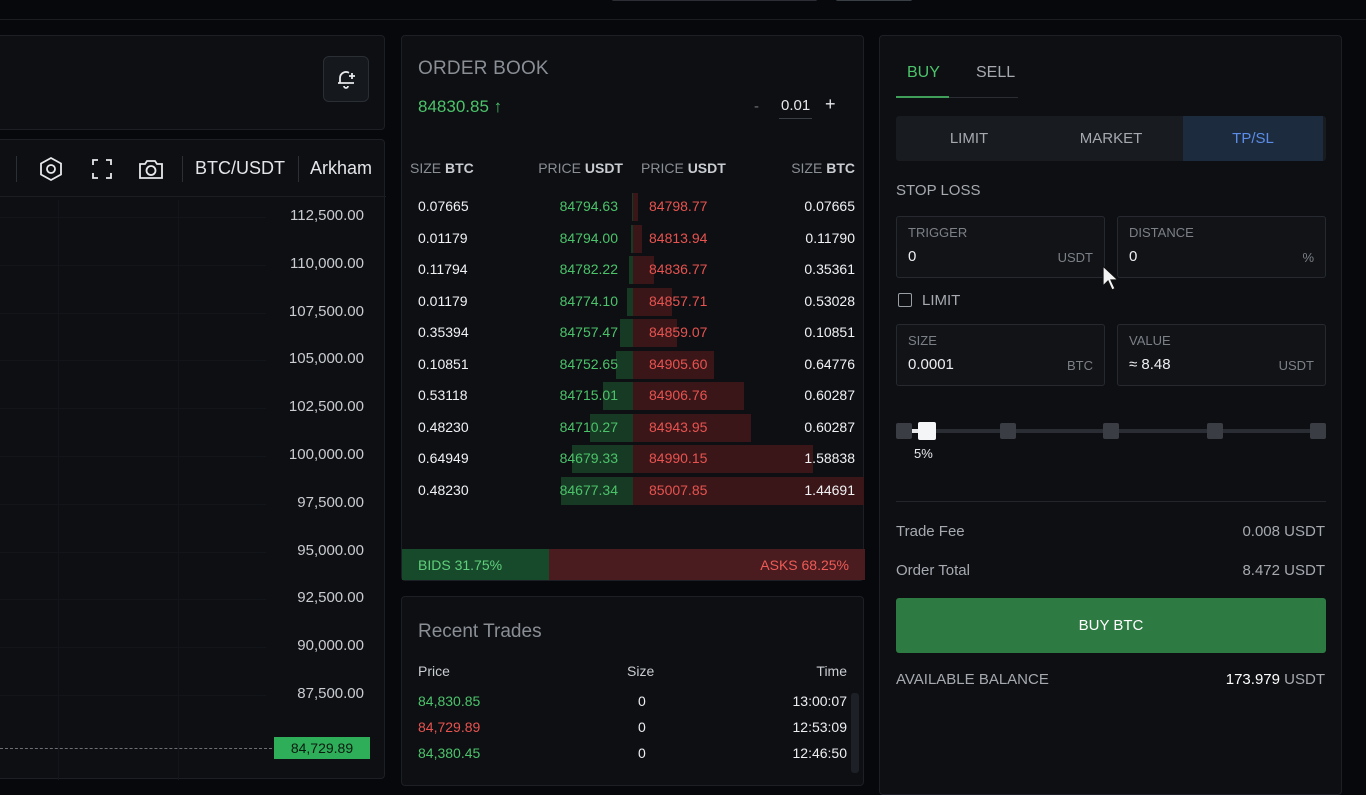  What do you see at coordinates (1221, 247) in the screenshot?
I see `distance-field: DISTANCE 0 %` at bounding box center [1221, 247].